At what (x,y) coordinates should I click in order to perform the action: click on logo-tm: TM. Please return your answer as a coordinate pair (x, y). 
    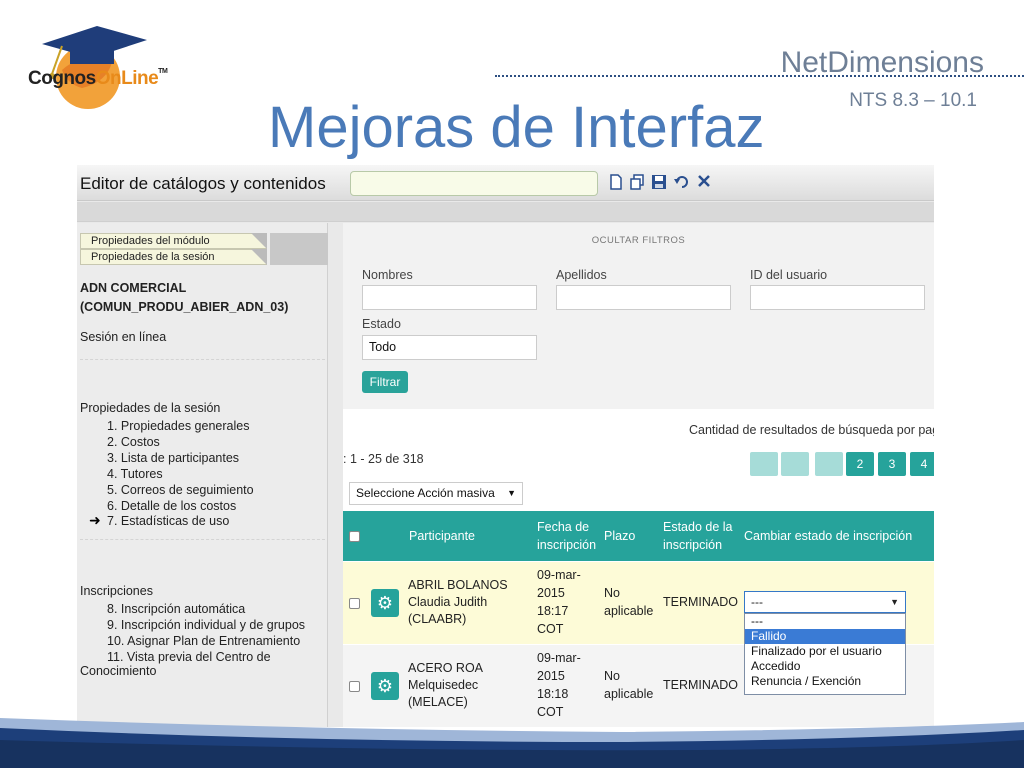
    Looking at the image, I should click on (163, 71).